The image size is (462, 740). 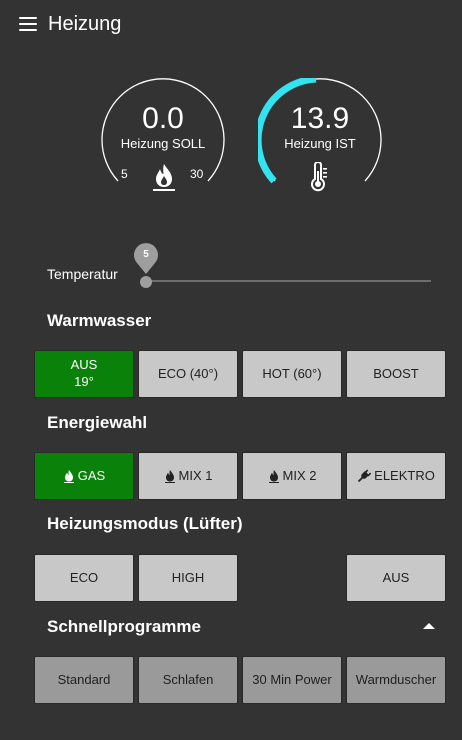 What do you see at coordinates (188, 374) in the screenshot?
I see `warmwasser-eco-button: ECO (40°)` at bounding box center [188, 374].